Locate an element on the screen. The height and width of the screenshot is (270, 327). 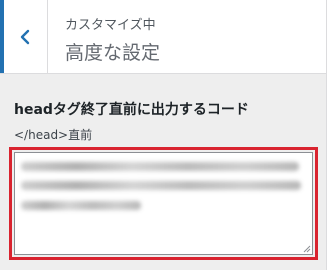
control-label: headタグ終了直前に出力するコード is located at coordinates (131, 110).